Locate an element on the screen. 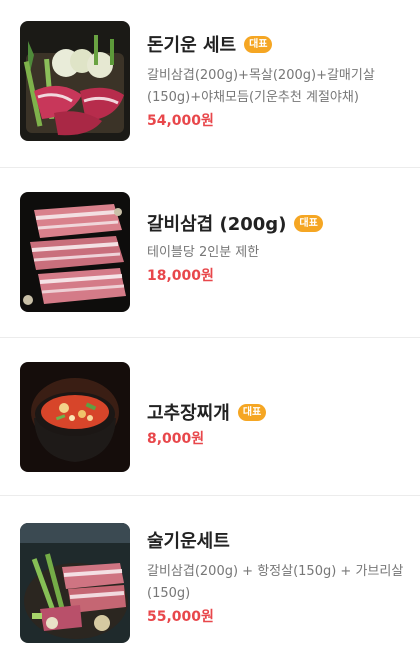  menu-item-name-row: 돈기운 세트 대표 is located at coordinates (275, 44).